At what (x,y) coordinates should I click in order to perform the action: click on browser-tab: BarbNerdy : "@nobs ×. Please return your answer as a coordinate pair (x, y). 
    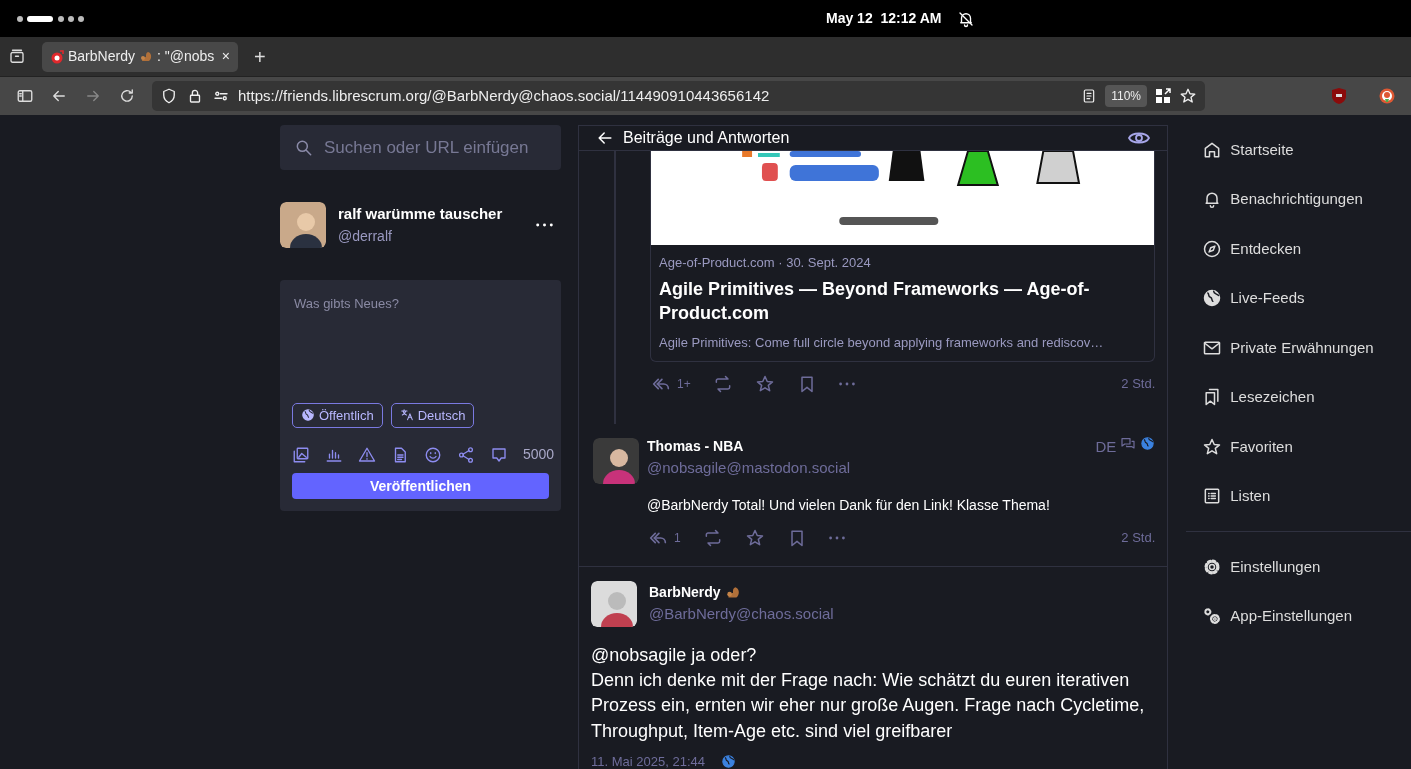
    Looking at the image, I should click on (140, 56).